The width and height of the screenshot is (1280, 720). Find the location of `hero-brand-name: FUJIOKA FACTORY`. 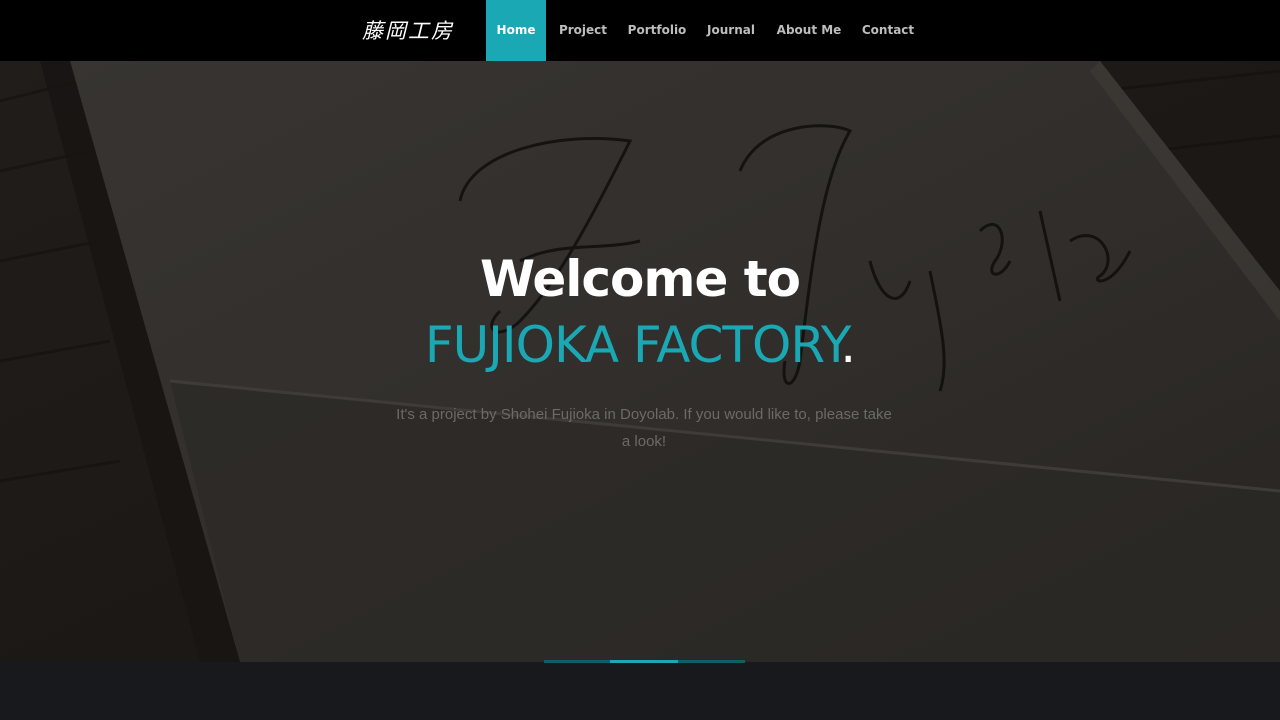

hero-brand-name: FUJIOKA FACTORY is located at coordinates (632, 345).